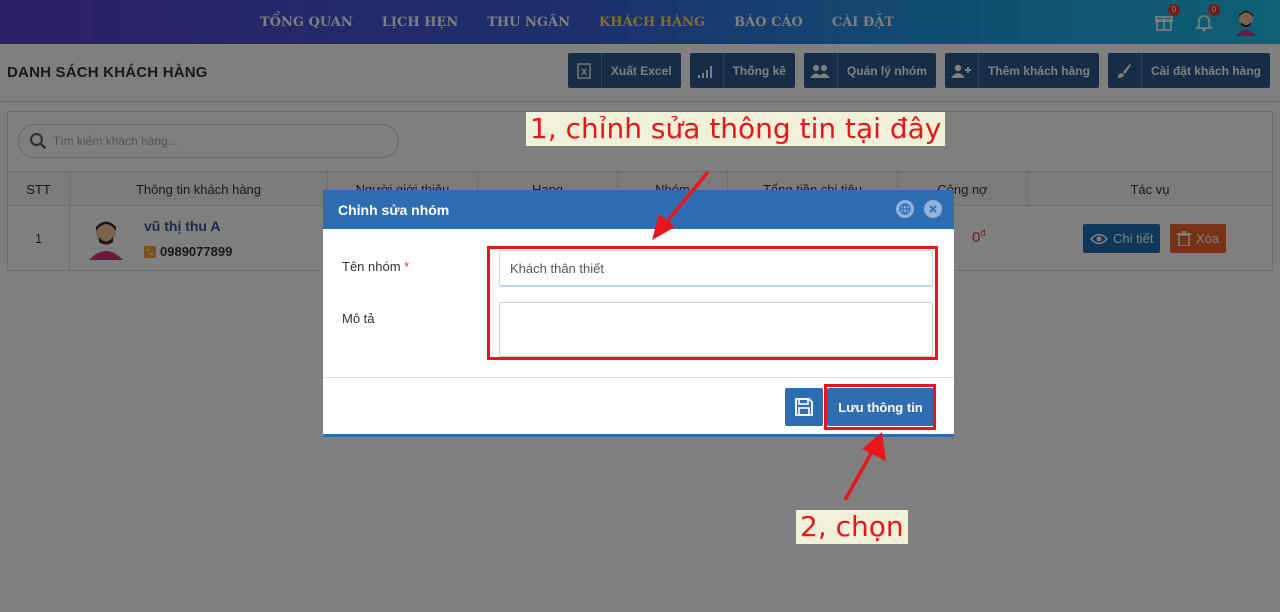  Describe the element at coordinates (736, 129) in the screenshot. I see `annotation-step-1: 1, chỉnh sửa thông tin tại đây` at that location.